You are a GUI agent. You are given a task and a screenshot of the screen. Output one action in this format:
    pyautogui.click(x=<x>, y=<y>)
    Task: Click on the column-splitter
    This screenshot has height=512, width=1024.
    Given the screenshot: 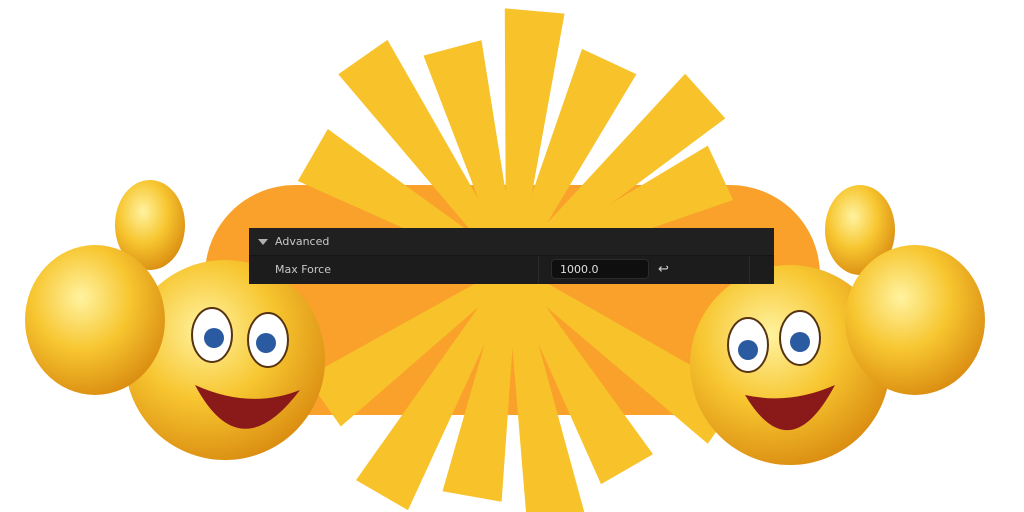 What is the action you would take?
    pyautogui.click(x=538, y=270)
    